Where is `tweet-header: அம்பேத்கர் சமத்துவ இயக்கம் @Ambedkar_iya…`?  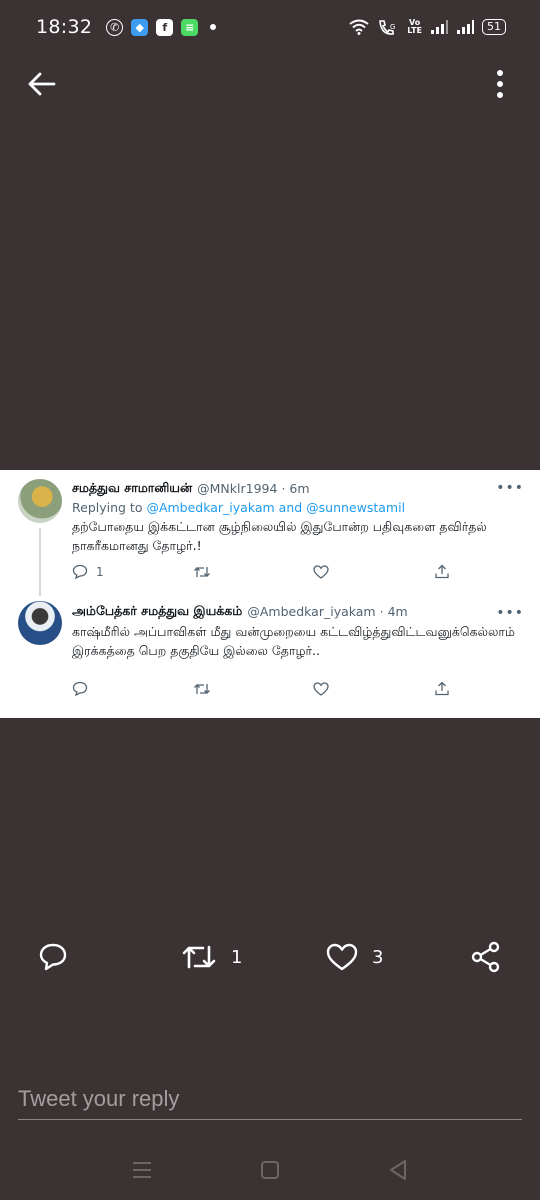
tweet-header: அம்பேத்கர் சமத்துவ இயக்கம் @Ambedkar_iya… is located at coordinates (298, 611).